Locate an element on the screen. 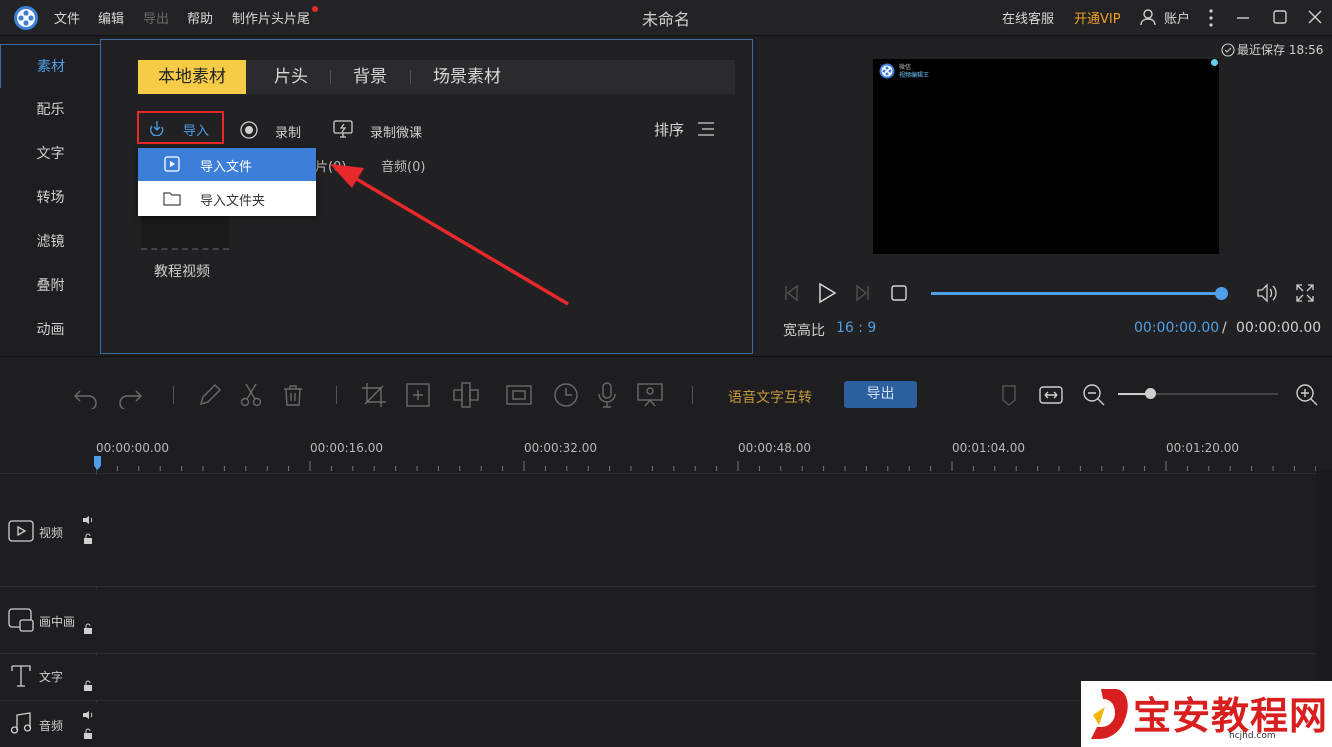 The height and width of the screenshot is (747, 1332). ruler-tick-label: 00:01:04.00 is located at coordinates (988, 448).